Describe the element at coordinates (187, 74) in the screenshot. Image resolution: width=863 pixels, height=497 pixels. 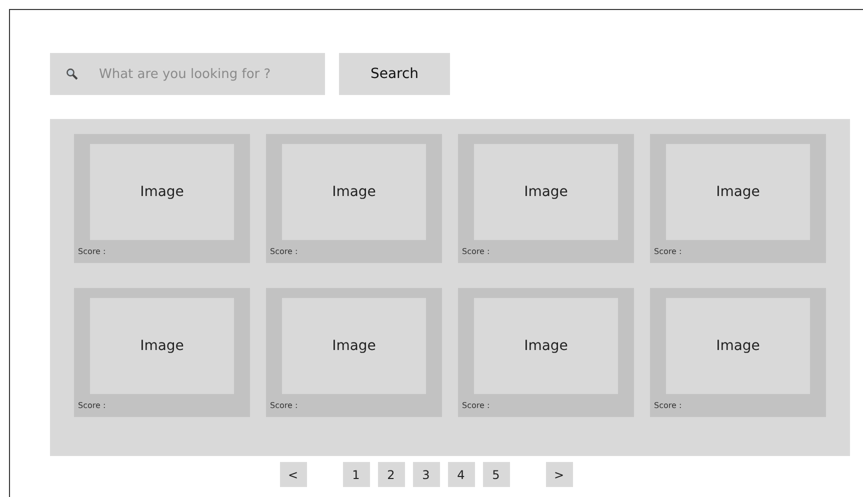
I see `search-field: What are you looking for ?` at that location.